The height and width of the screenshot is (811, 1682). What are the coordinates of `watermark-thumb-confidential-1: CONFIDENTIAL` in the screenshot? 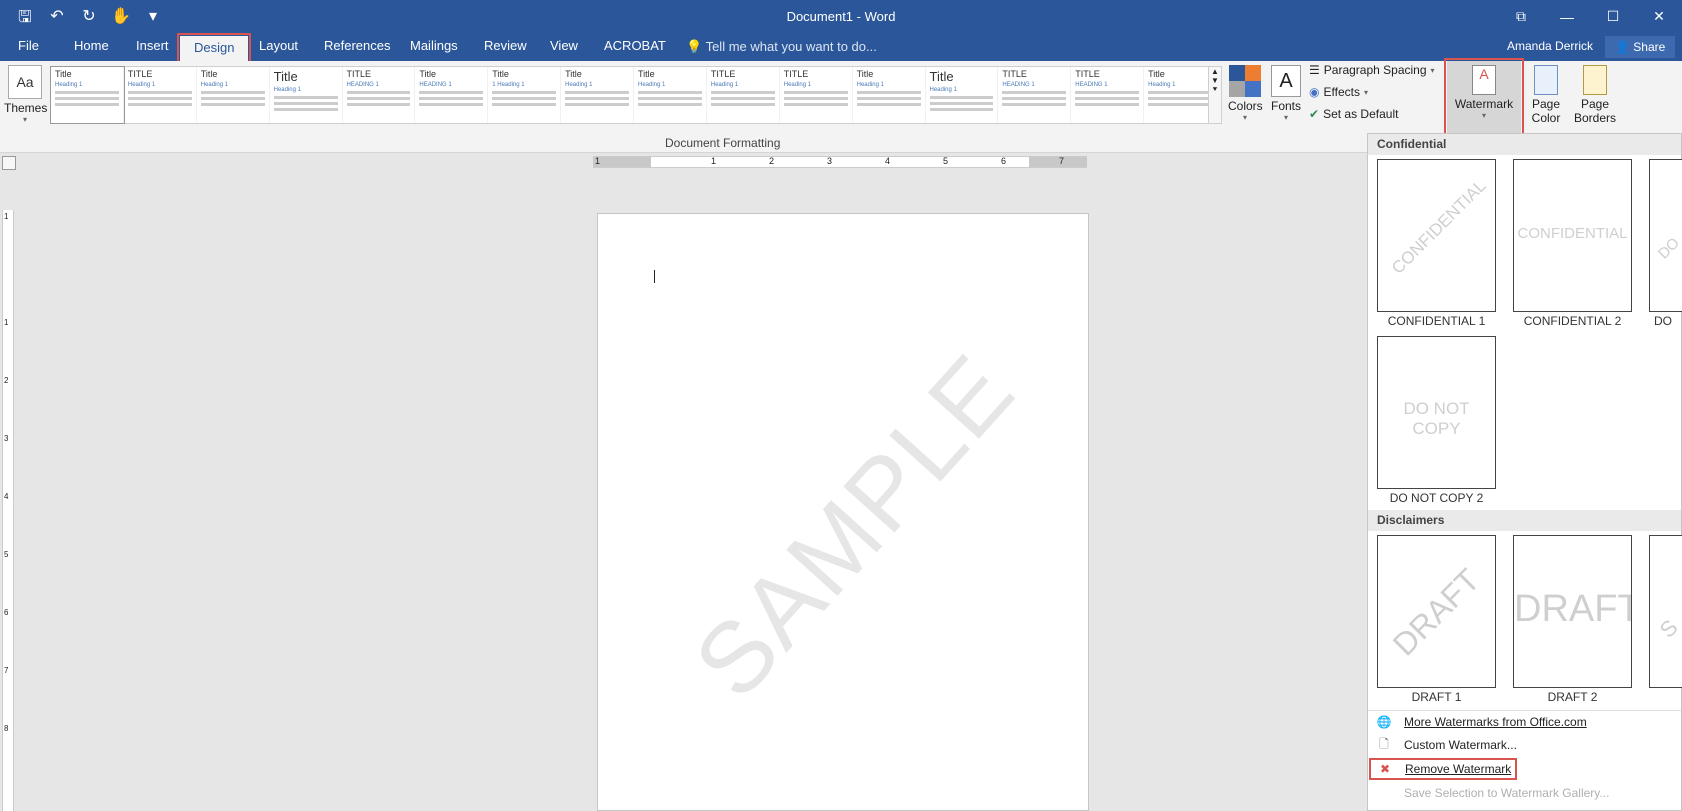 It's located at (1436, 235).